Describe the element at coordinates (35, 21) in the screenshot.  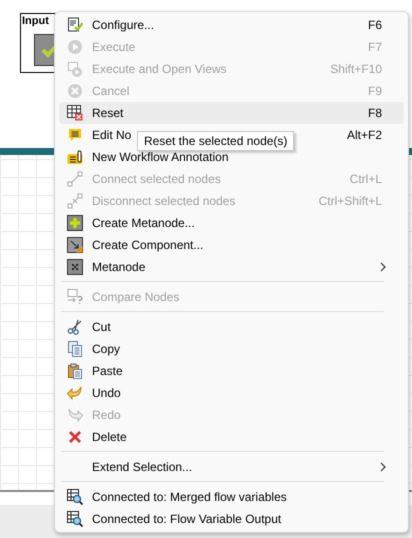
I see `node-label: Input` at that location.